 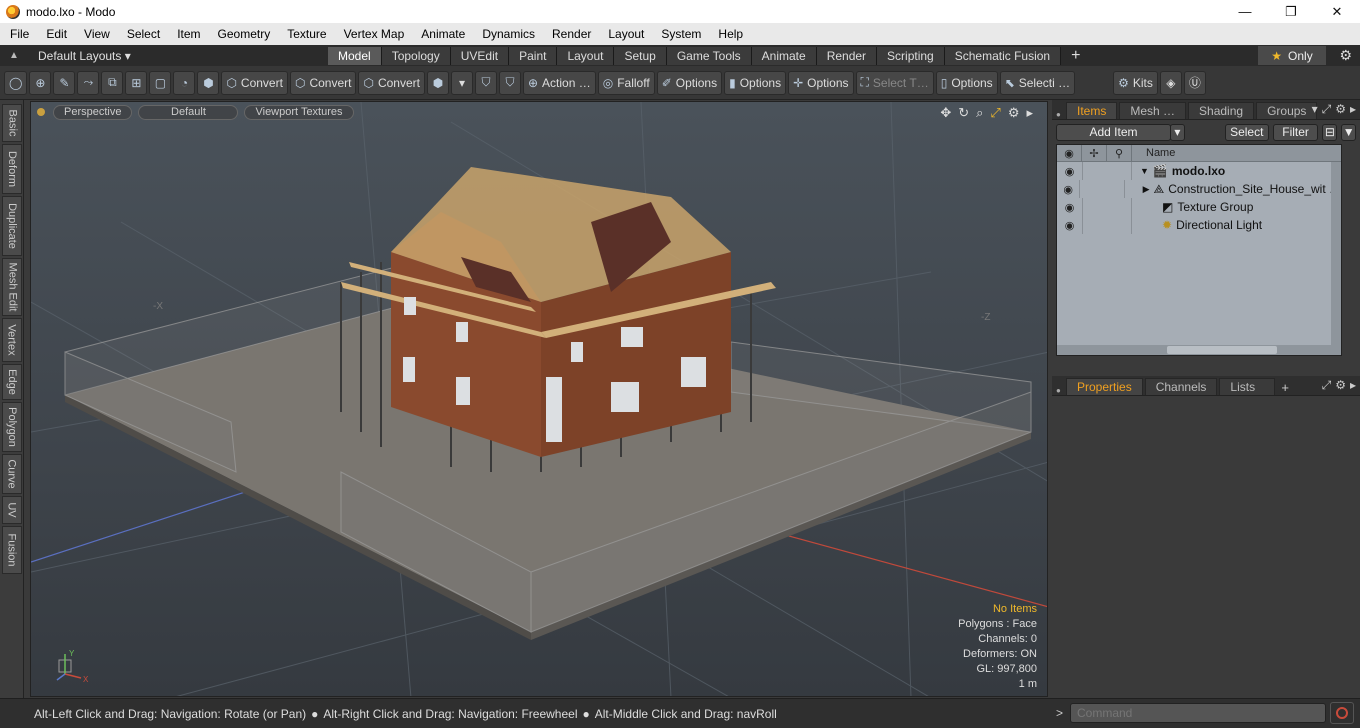 What do you see at coordinates (40, 82) in the screenshot?
I see `sphere-select-button: ⊕` at bounding box center [40, 82].